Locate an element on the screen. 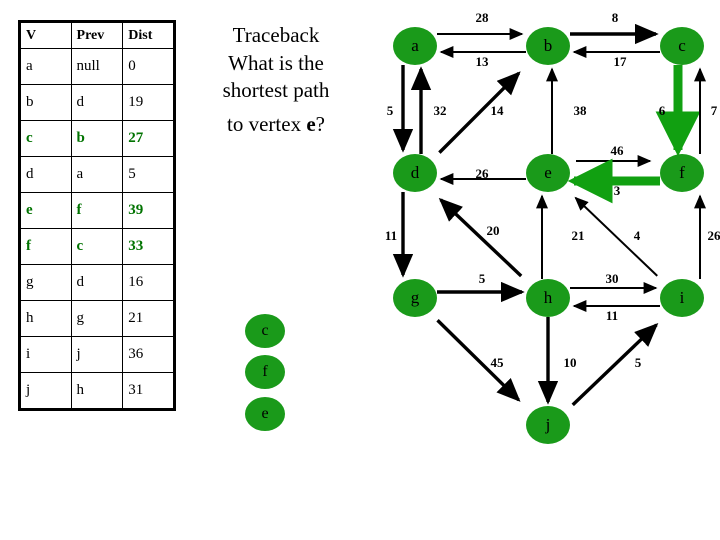 Image resolution: width=720 pixels, height=540 pixels. edge-weight-a-d: 5 is located at coordinates (390, 110).